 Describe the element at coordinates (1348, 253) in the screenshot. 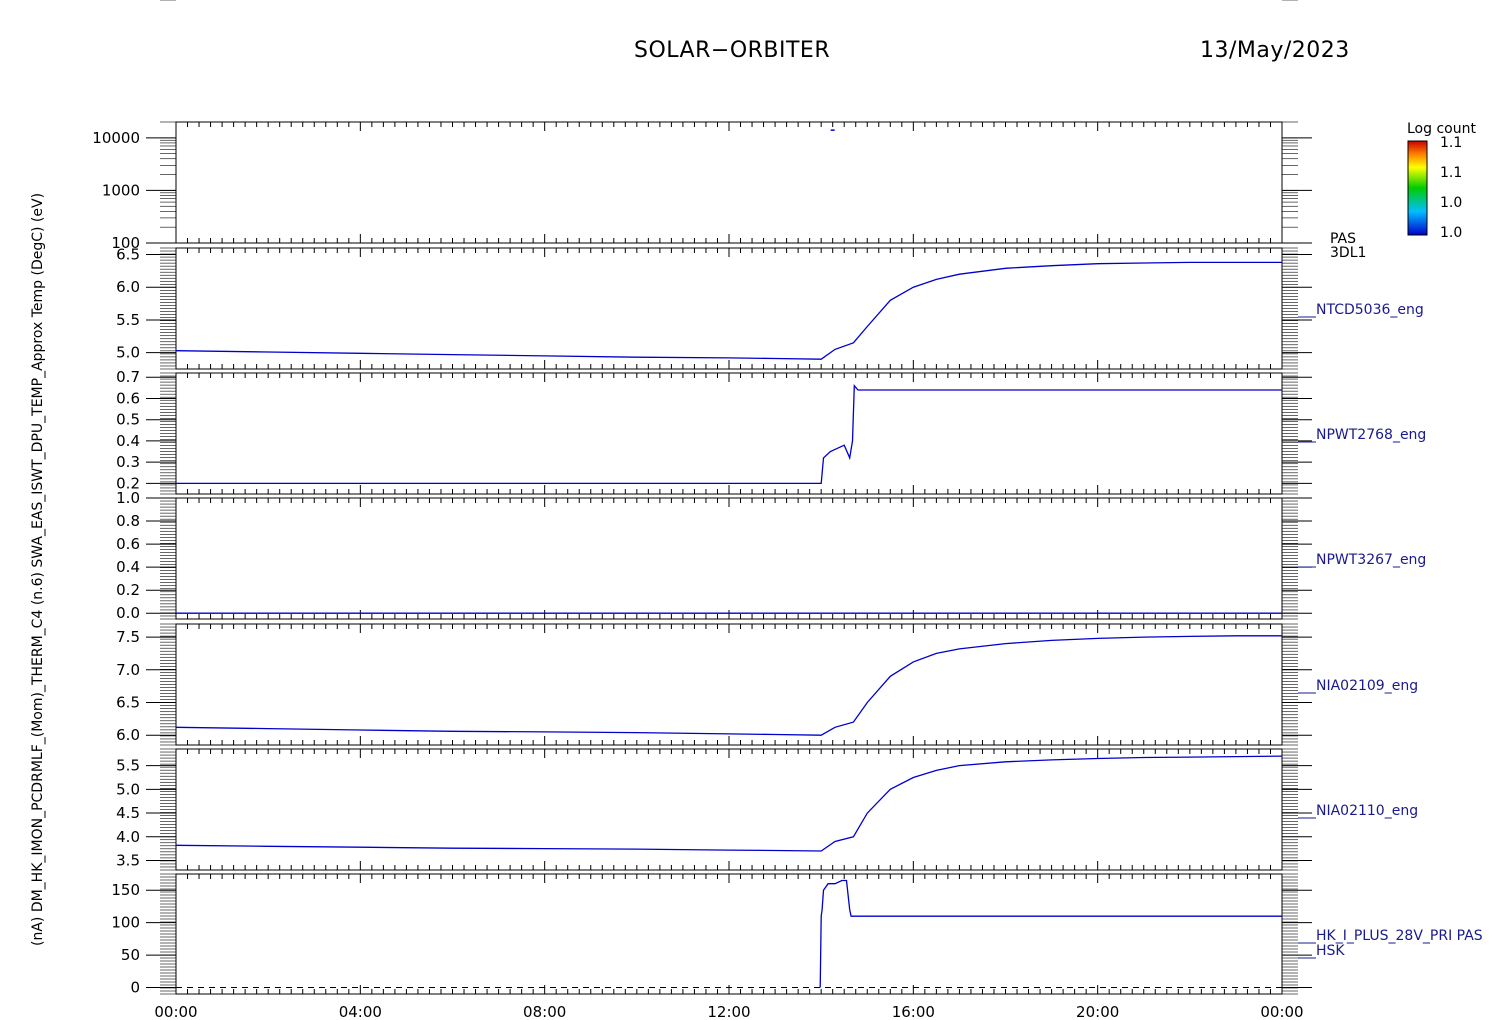

I see `panel-label: 3DL1` at that location.